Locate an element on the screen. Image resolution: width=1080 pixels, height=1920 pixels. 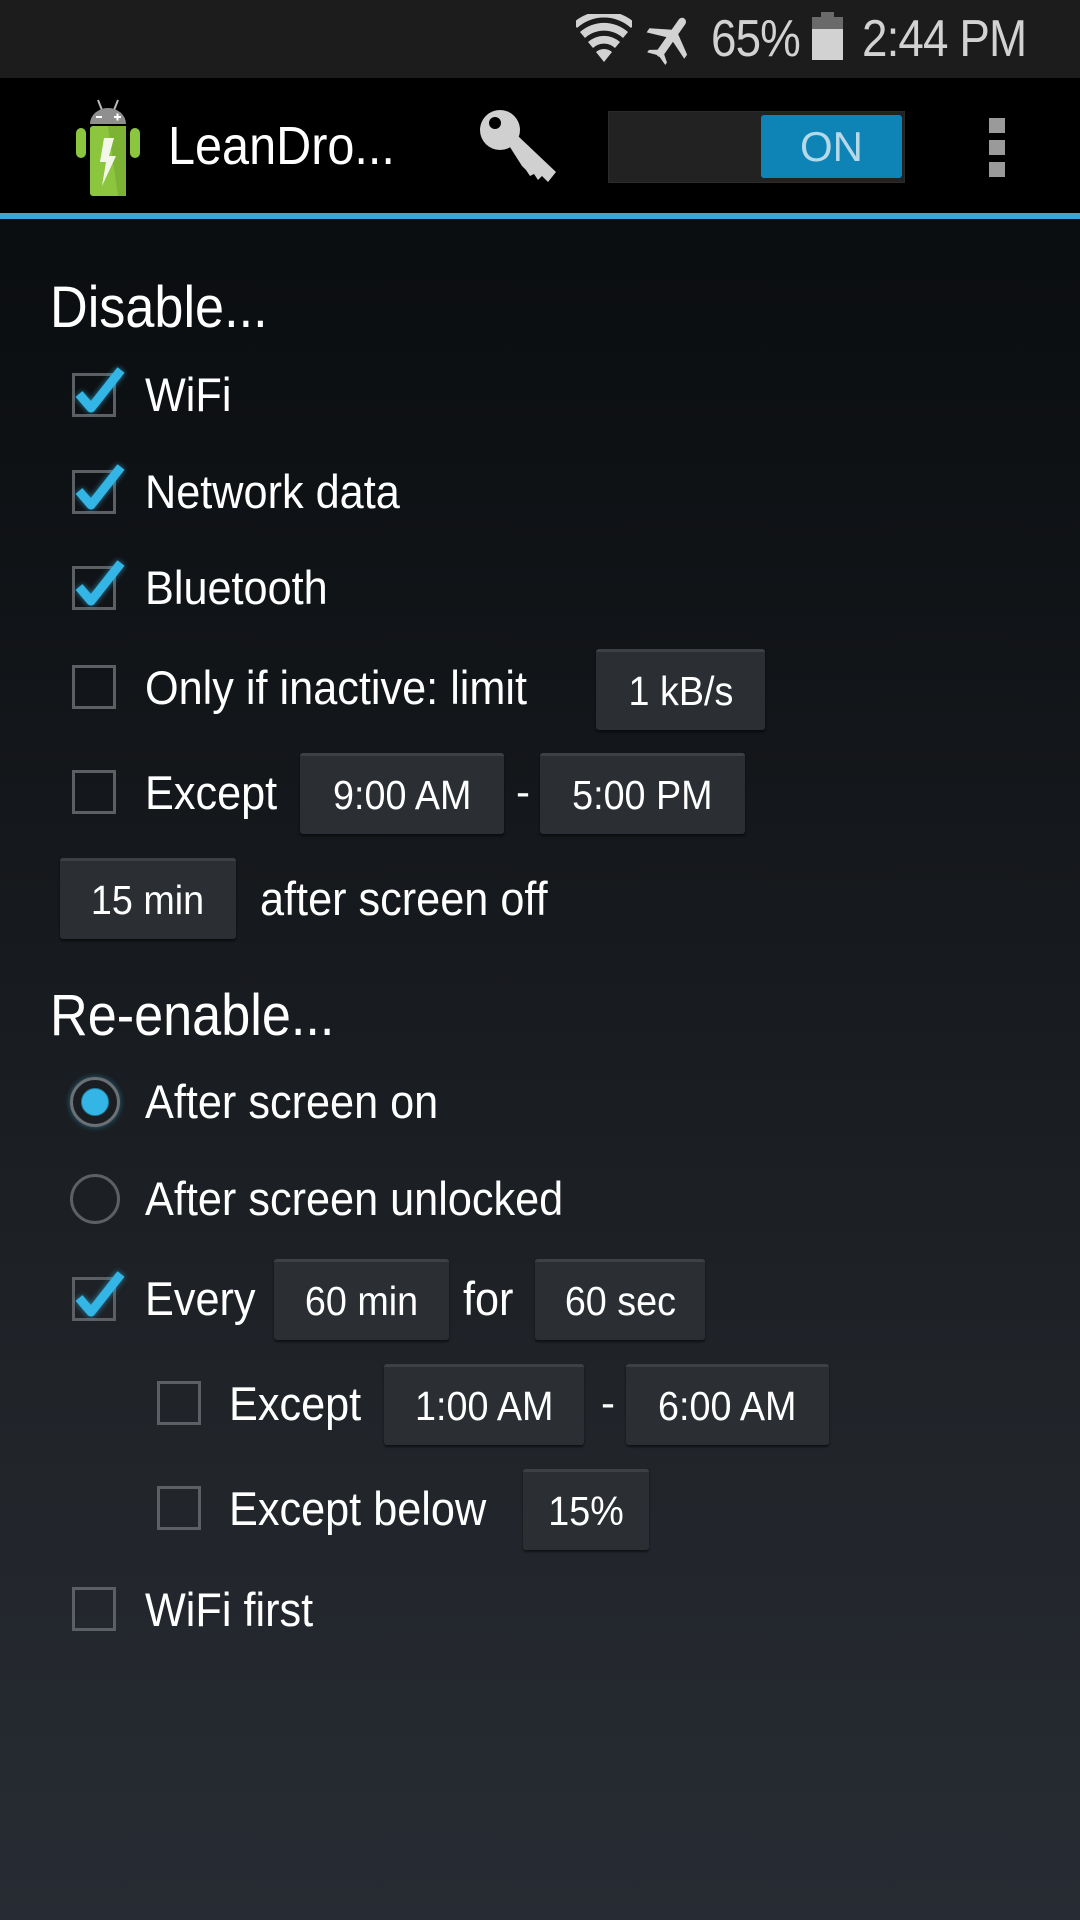
toggle-on-label: ON is located at coordinates (831, 146).